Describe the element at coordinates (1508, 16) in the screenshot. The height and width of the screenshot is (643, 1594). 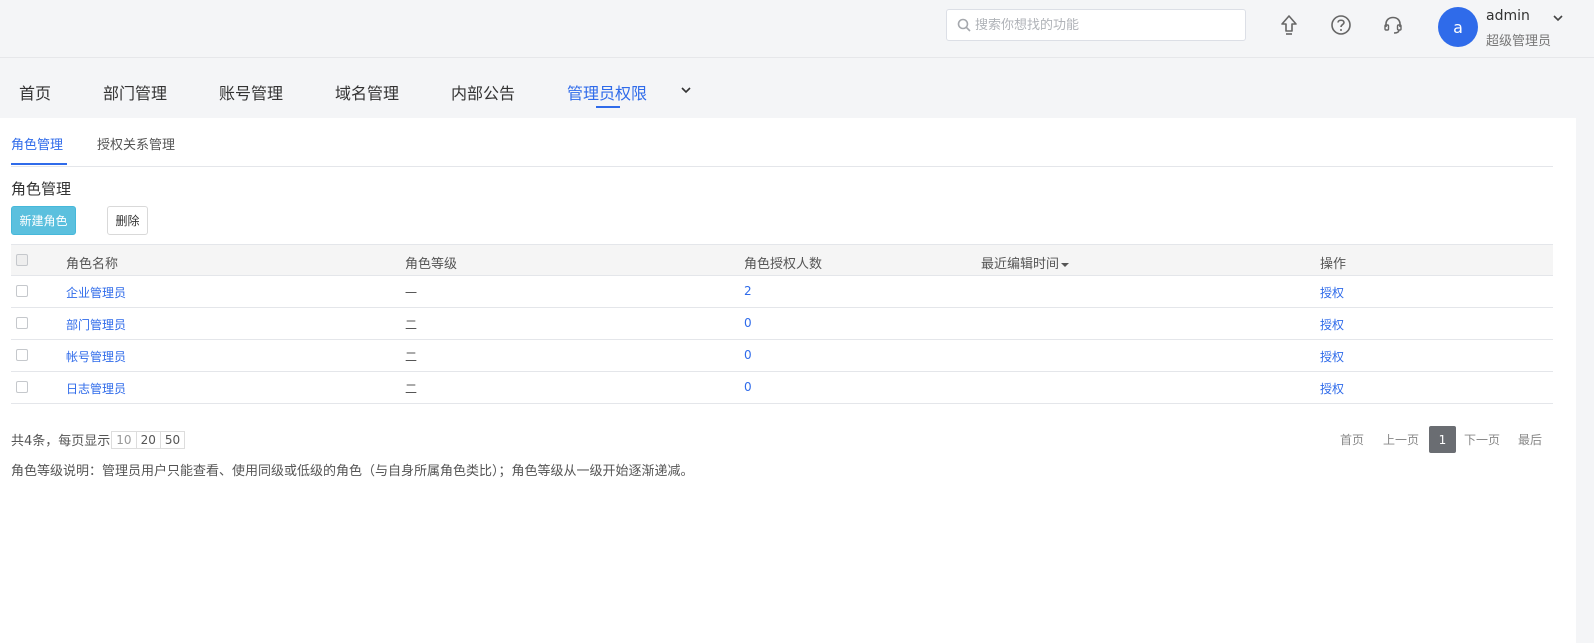
I see `user-name: admin` at that location.